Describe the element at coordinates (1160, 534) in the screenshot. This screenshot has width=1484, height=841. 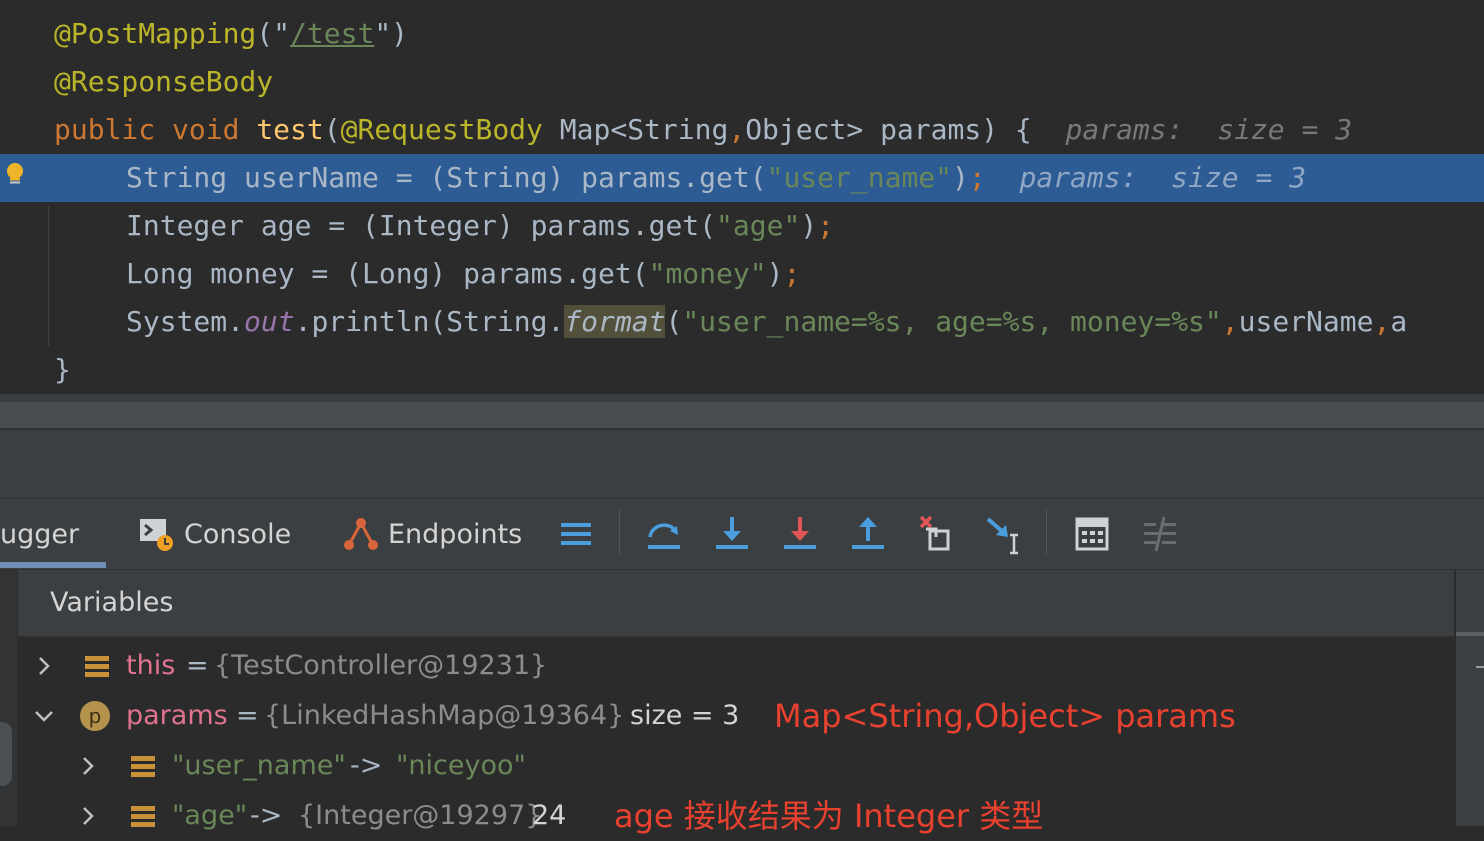
I see `trace-icon` at that location.